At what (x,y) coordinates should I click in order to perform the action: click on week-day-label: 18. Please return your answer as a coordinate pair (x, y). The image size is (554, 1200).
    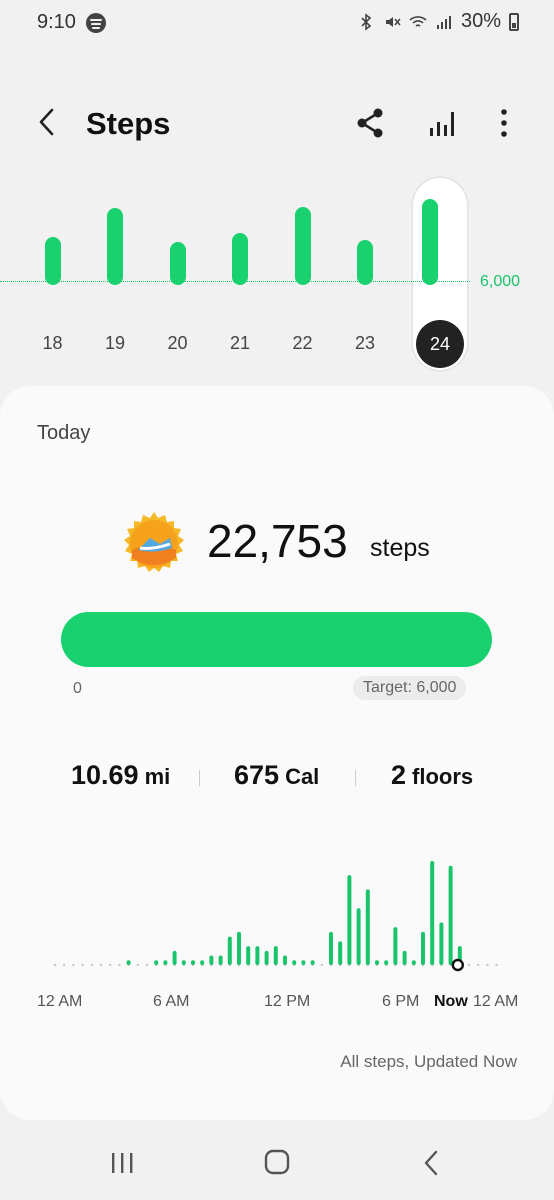
    Looking at the image, I should click on (53, 343).